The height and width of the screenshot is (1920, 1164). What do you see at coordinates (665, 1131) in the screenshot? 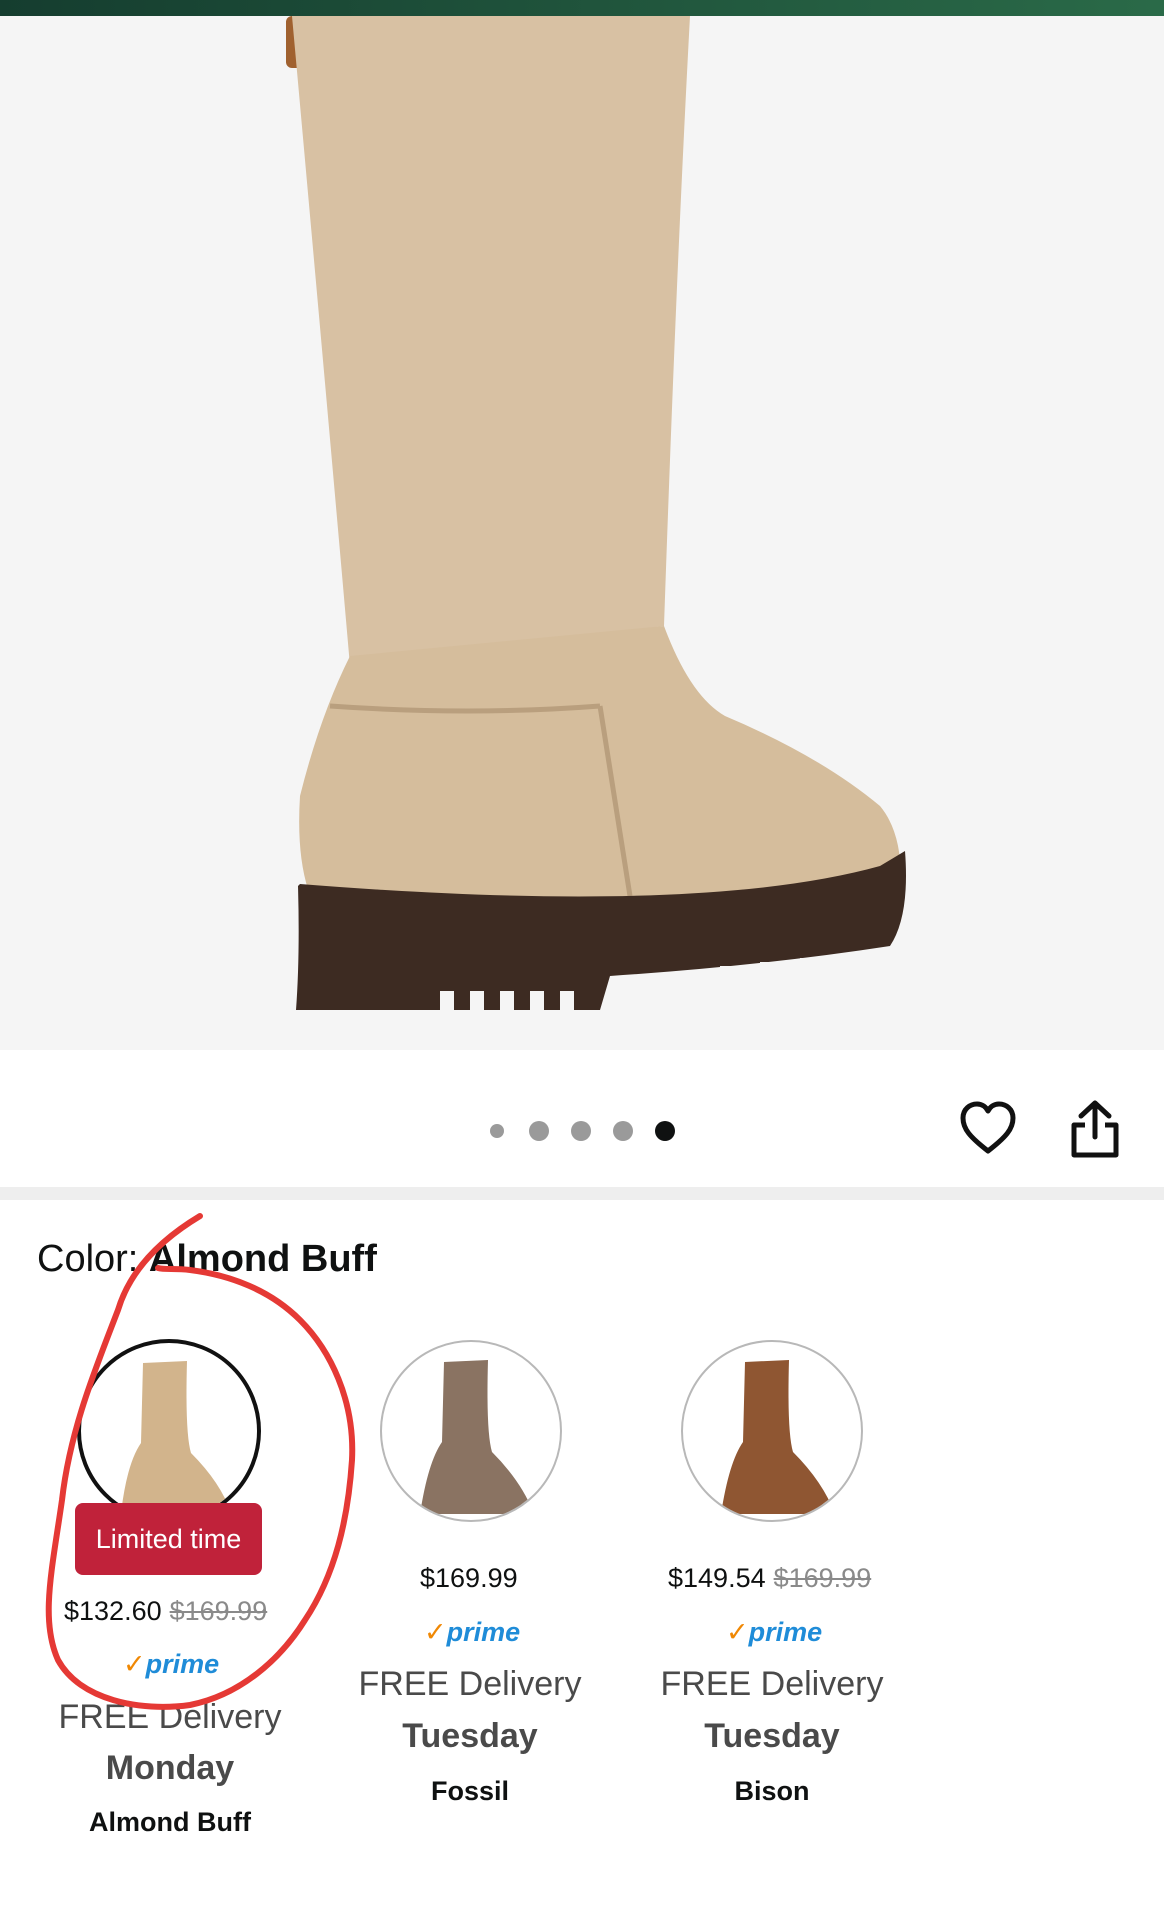
I see `carousel-dot-active` at bounding box center [665, 1131].